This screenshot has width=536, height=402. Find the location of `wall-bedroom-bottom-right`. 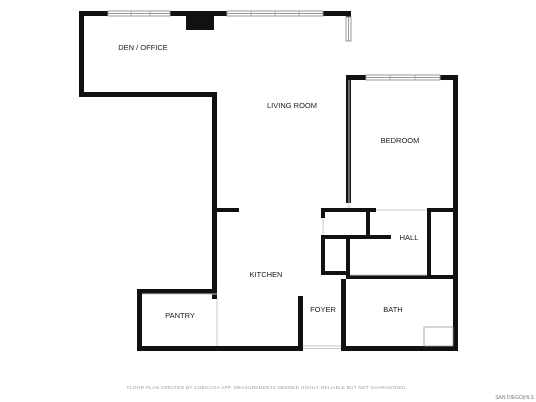

wall-bedroom-bottom-right is located at coordinates (442, 210).